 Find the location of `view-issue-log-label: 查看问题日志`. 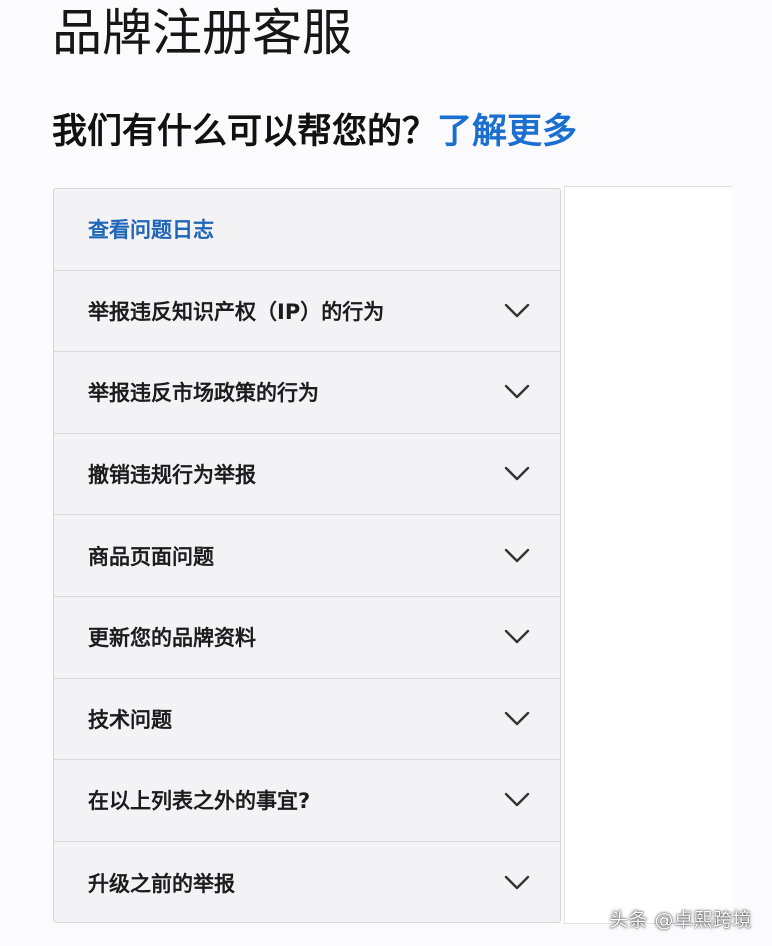

view-issue-log-label: 查看问题日志 is located at coordinates (151, 230).